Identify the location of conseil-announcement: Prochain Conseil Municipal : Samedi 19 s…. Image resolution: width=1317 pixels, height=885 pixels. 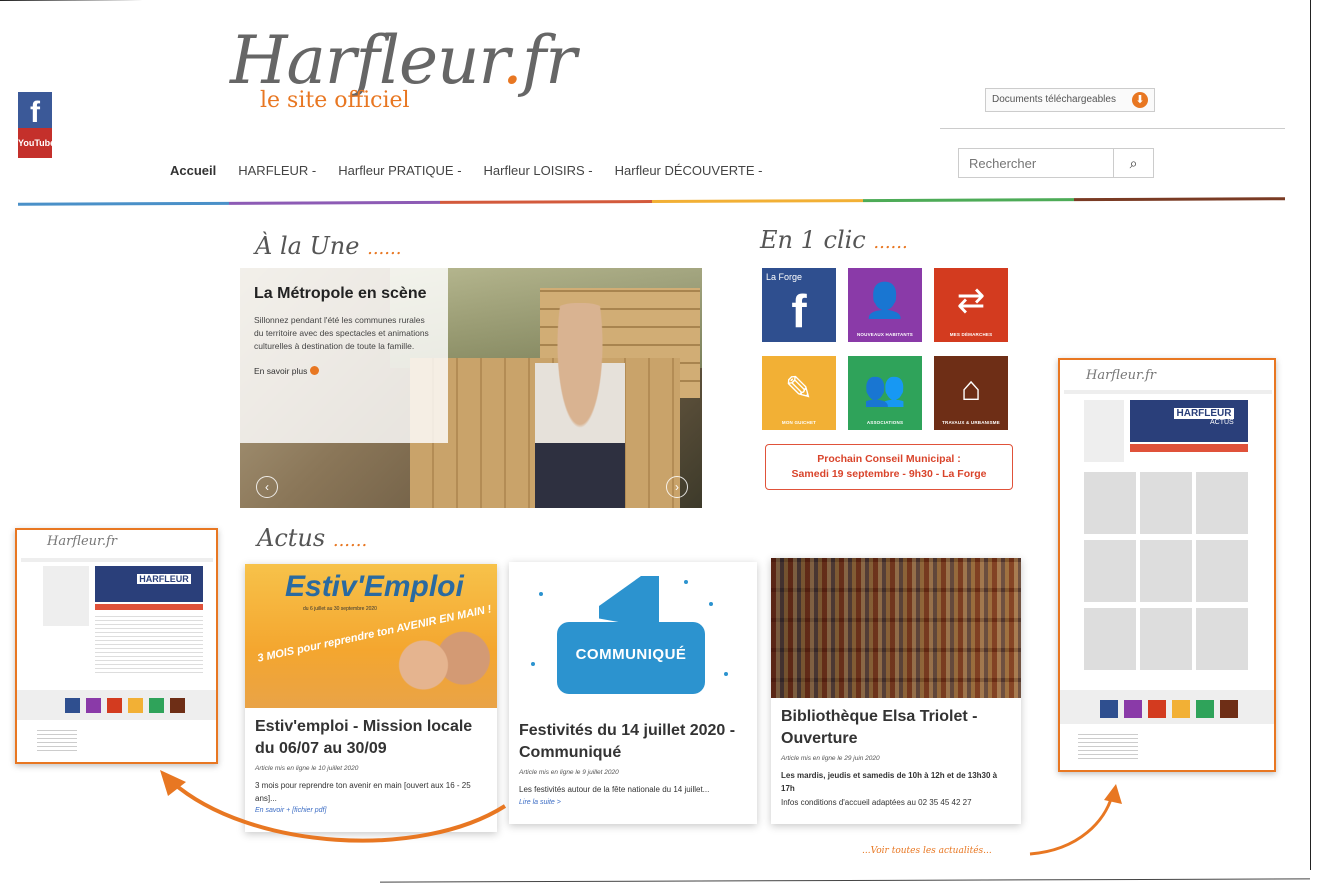
(889, 467).